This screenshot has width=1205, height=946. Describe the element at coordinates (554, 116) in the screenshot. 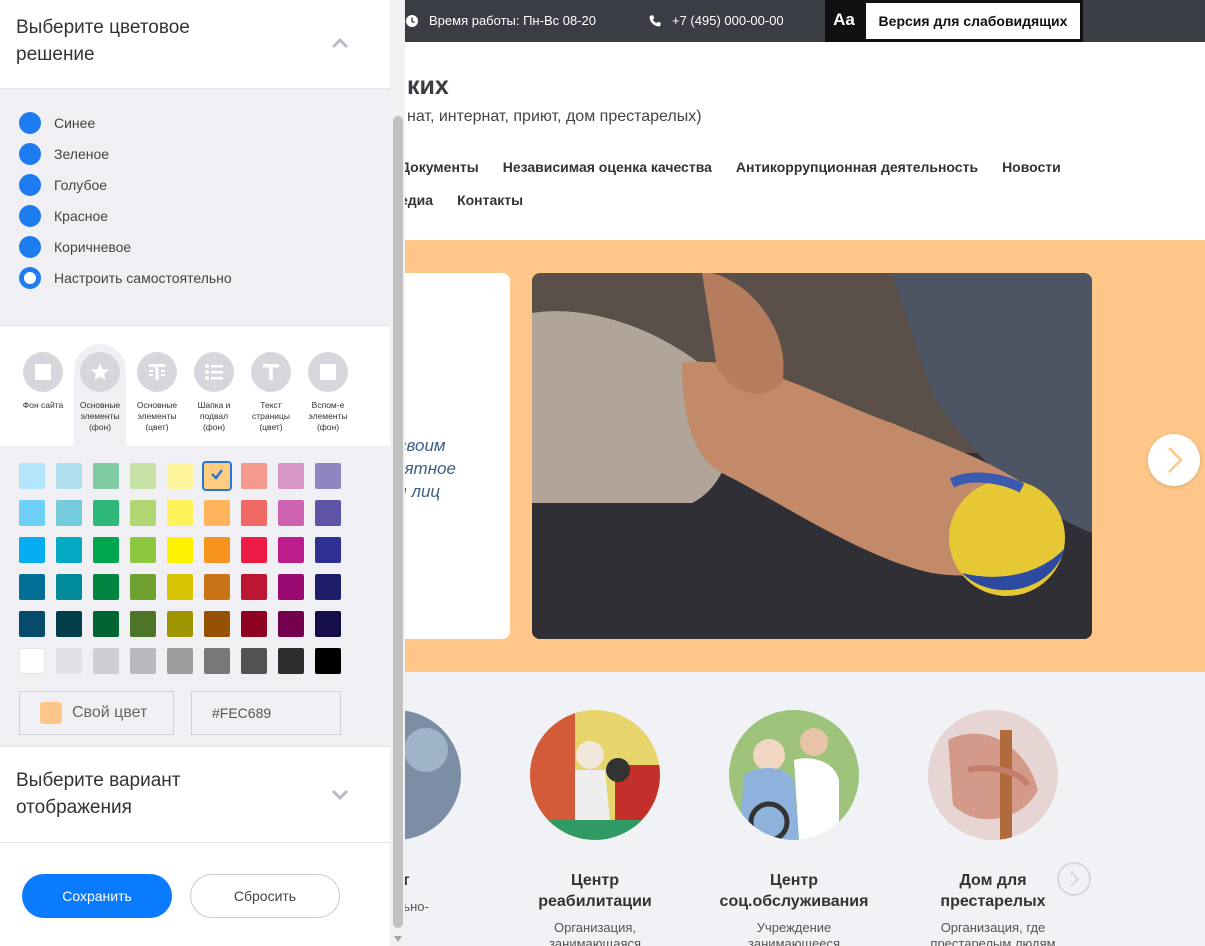

I see `site-subtitle: нат, интернат, приют, дом престарелых)` at that location.